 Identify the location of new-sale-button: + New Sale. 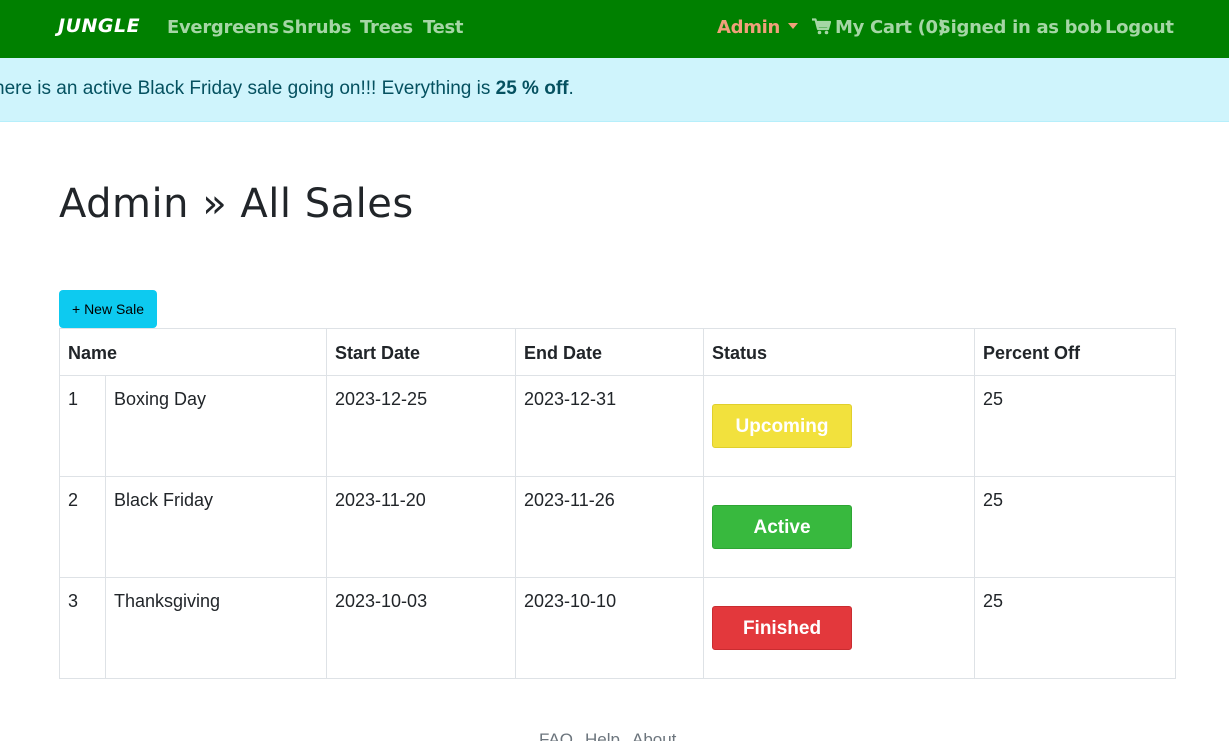
(108, 309).